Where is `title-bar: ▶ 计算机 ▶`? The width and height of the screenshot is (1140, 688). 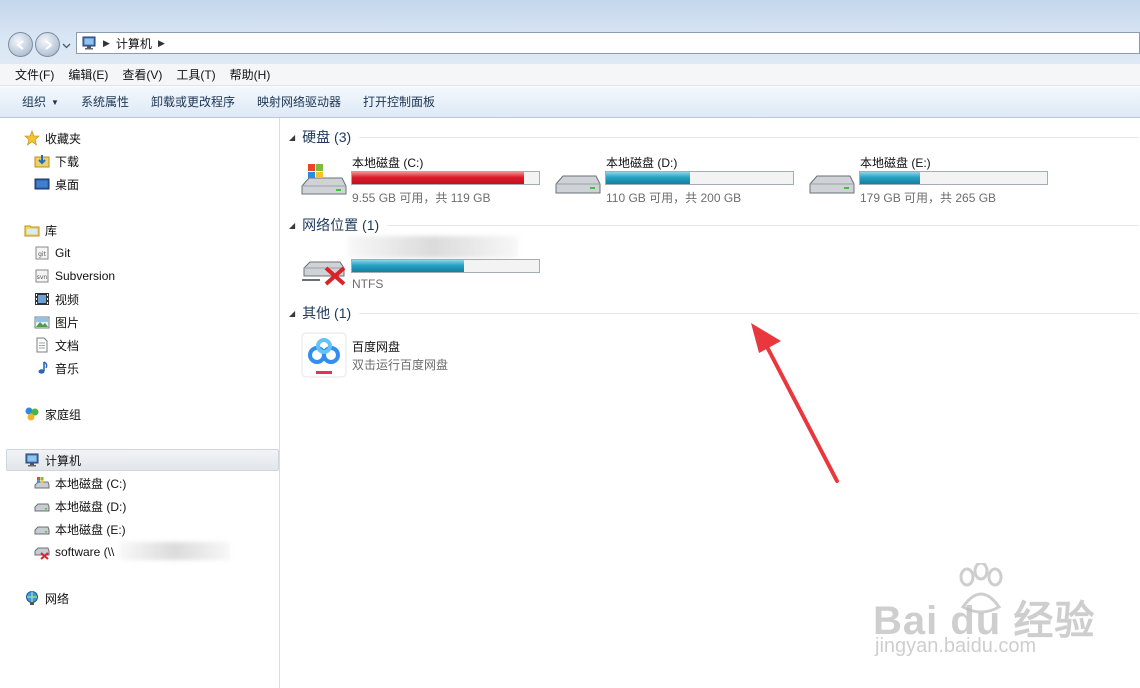
title-bar: ▶ 计算机 ▶ is located at coordinates (570, 32).